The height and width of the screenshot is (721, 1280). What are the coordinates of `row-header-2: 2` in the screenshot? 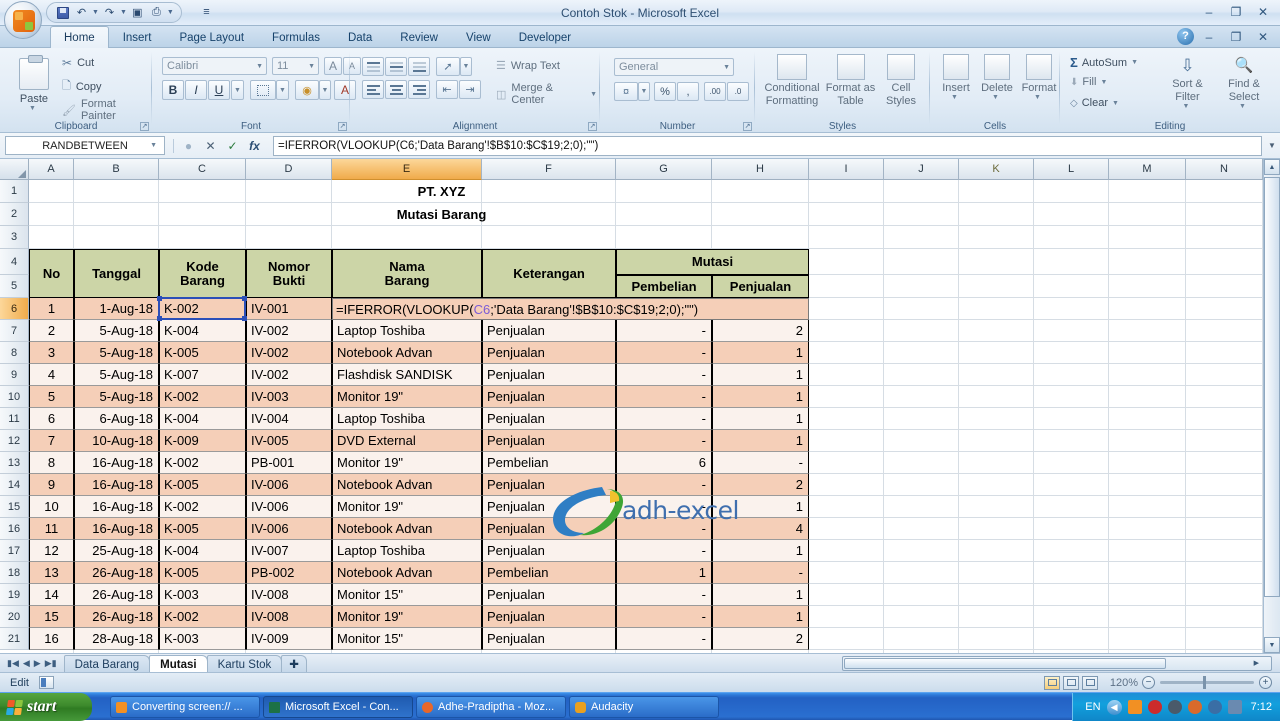 It's located at (14, 214).